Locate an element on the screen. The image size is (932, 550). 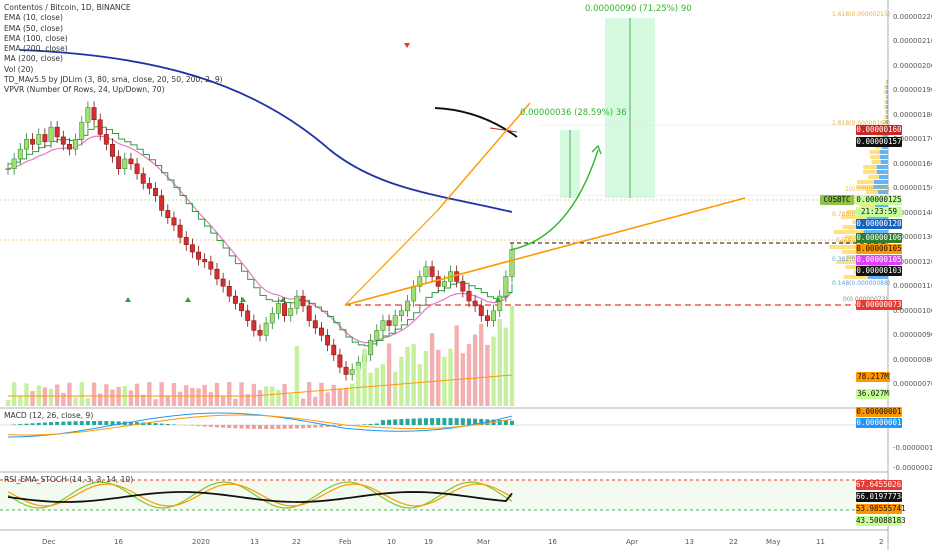
legend-ma-200: MA (200, close) is located at coordinates (113, 59).